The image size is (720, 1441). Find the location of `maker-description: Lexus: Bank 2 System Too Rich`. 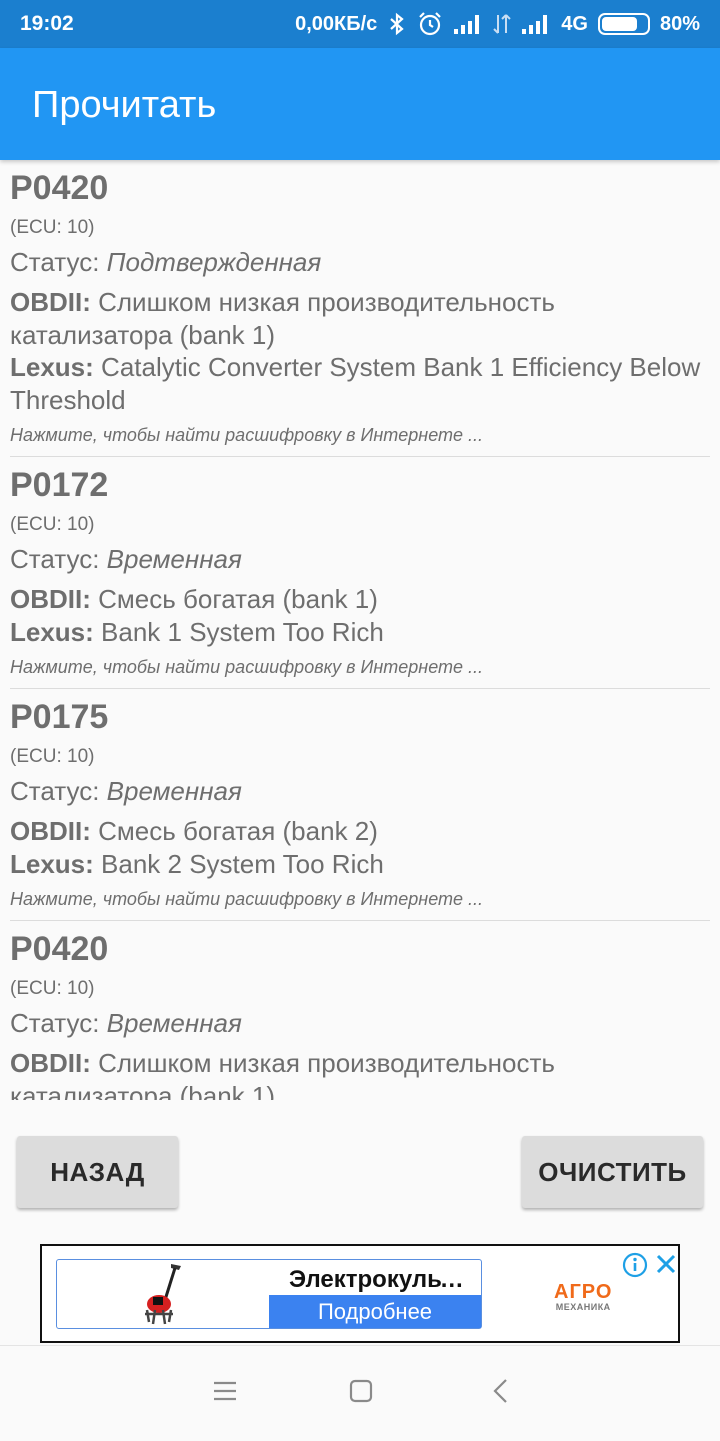

maker-description: Lexus: Bank 2 System Too Rich is located at coordinates (360, 864).